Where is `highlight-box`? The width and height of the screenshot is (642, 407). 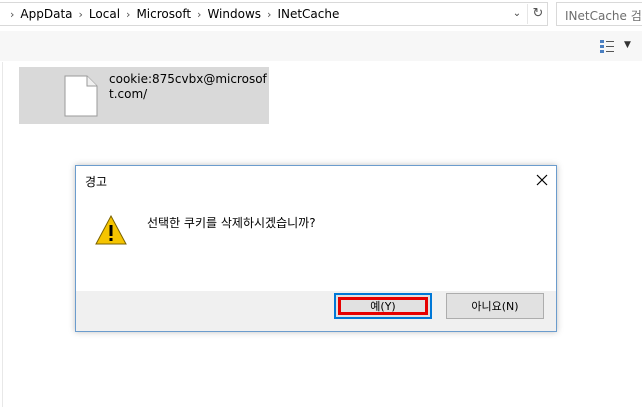
highlight-box is located at coordinates (383, 306).